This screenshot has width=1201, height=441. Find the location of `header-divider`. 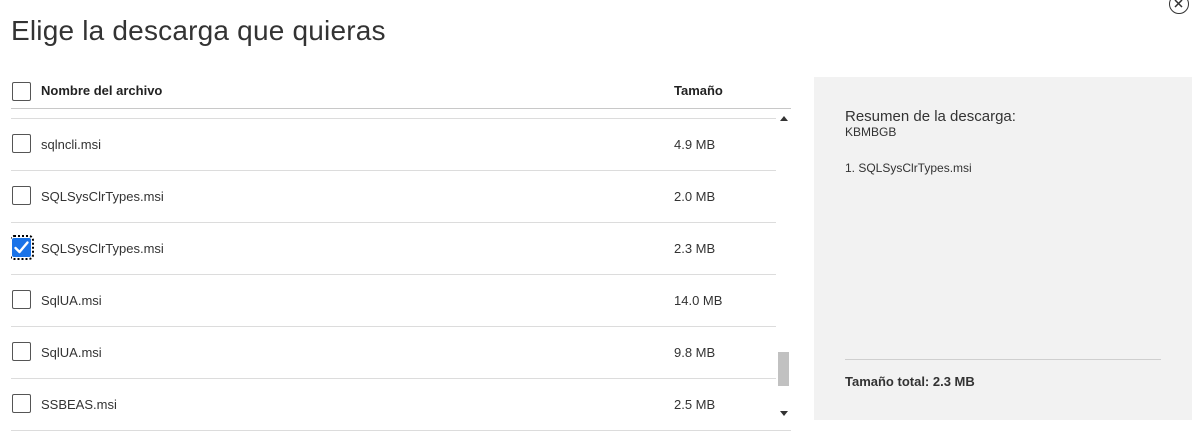

header-divider is located at coordinates (401, 108).